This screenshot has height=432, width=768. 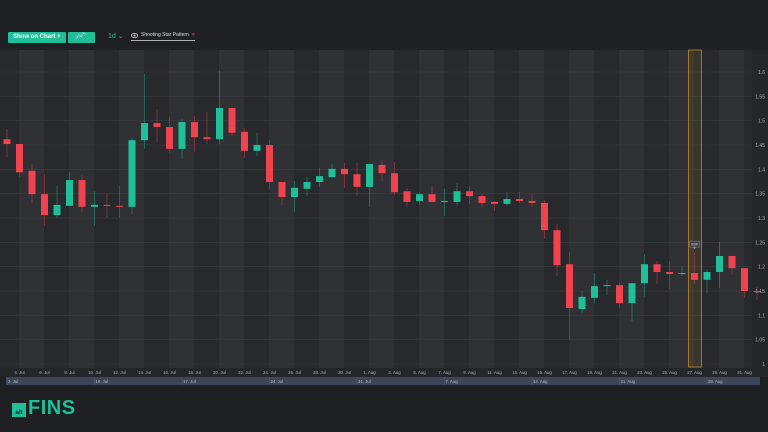 I want to click on navigator-label: 28. Aug, so click(x=715, y=381).